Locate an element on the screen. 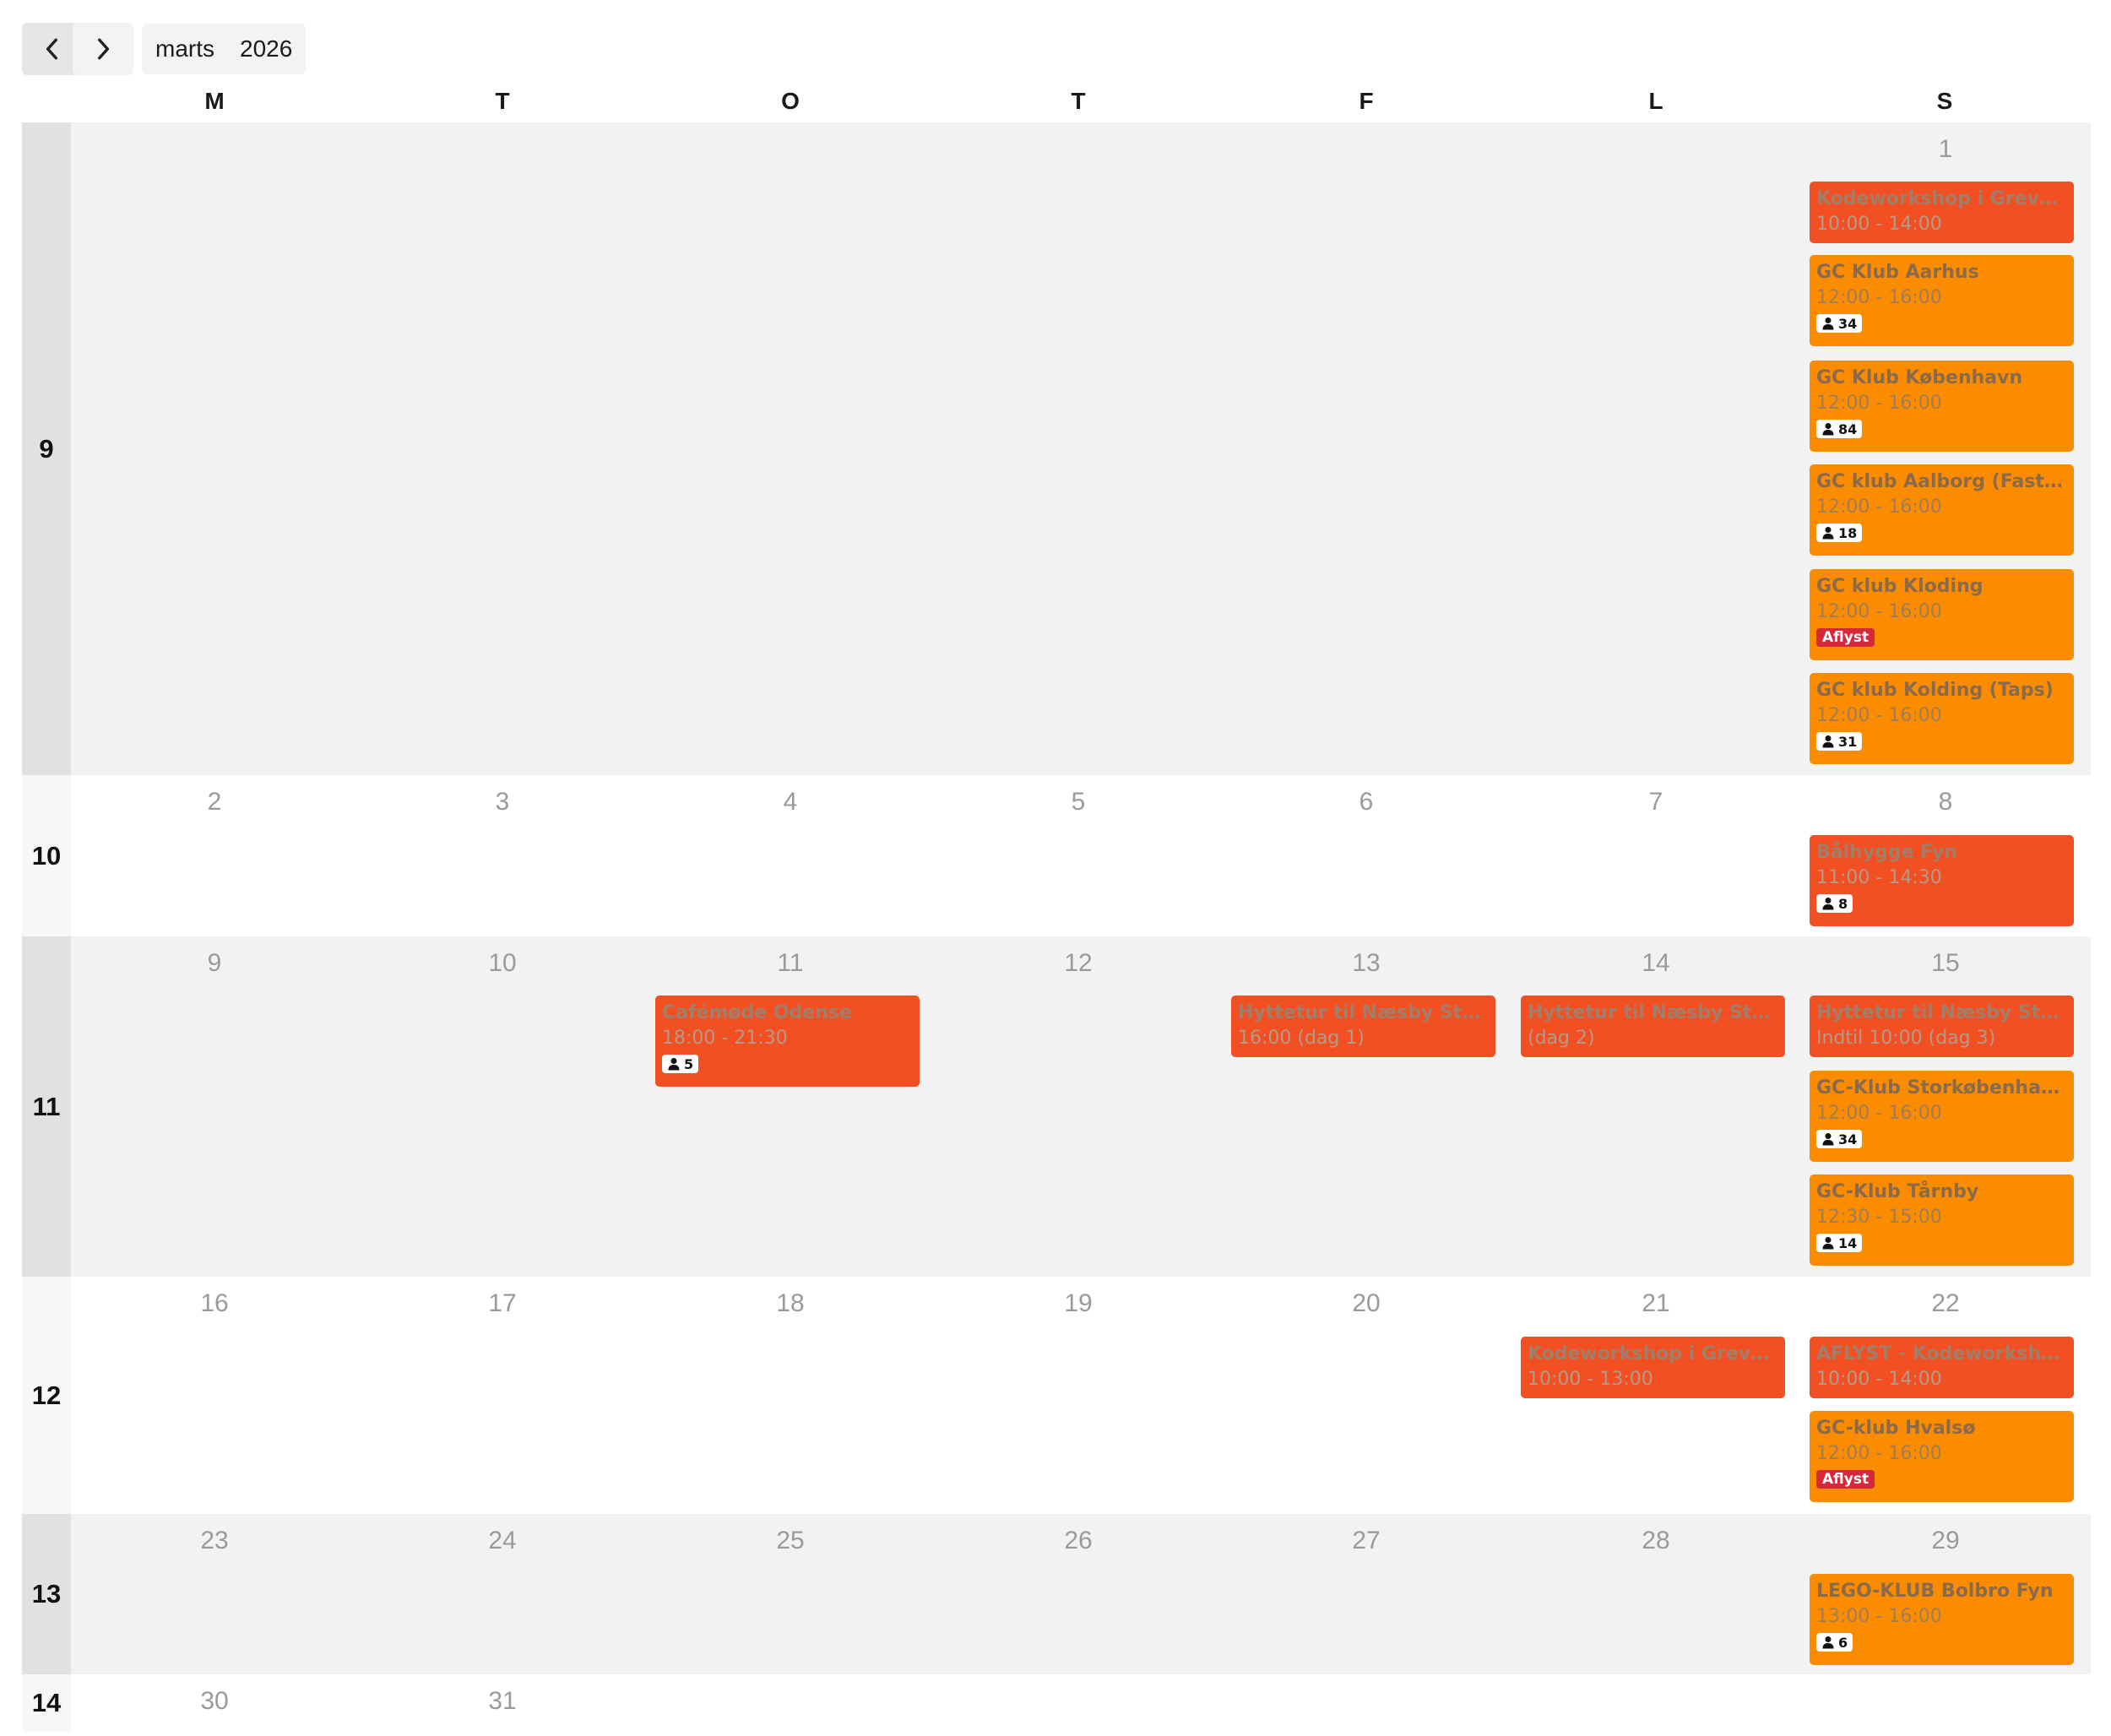 The image size is (2111, 1736). participants-count: 31 is located at coordinates (1848, 742).